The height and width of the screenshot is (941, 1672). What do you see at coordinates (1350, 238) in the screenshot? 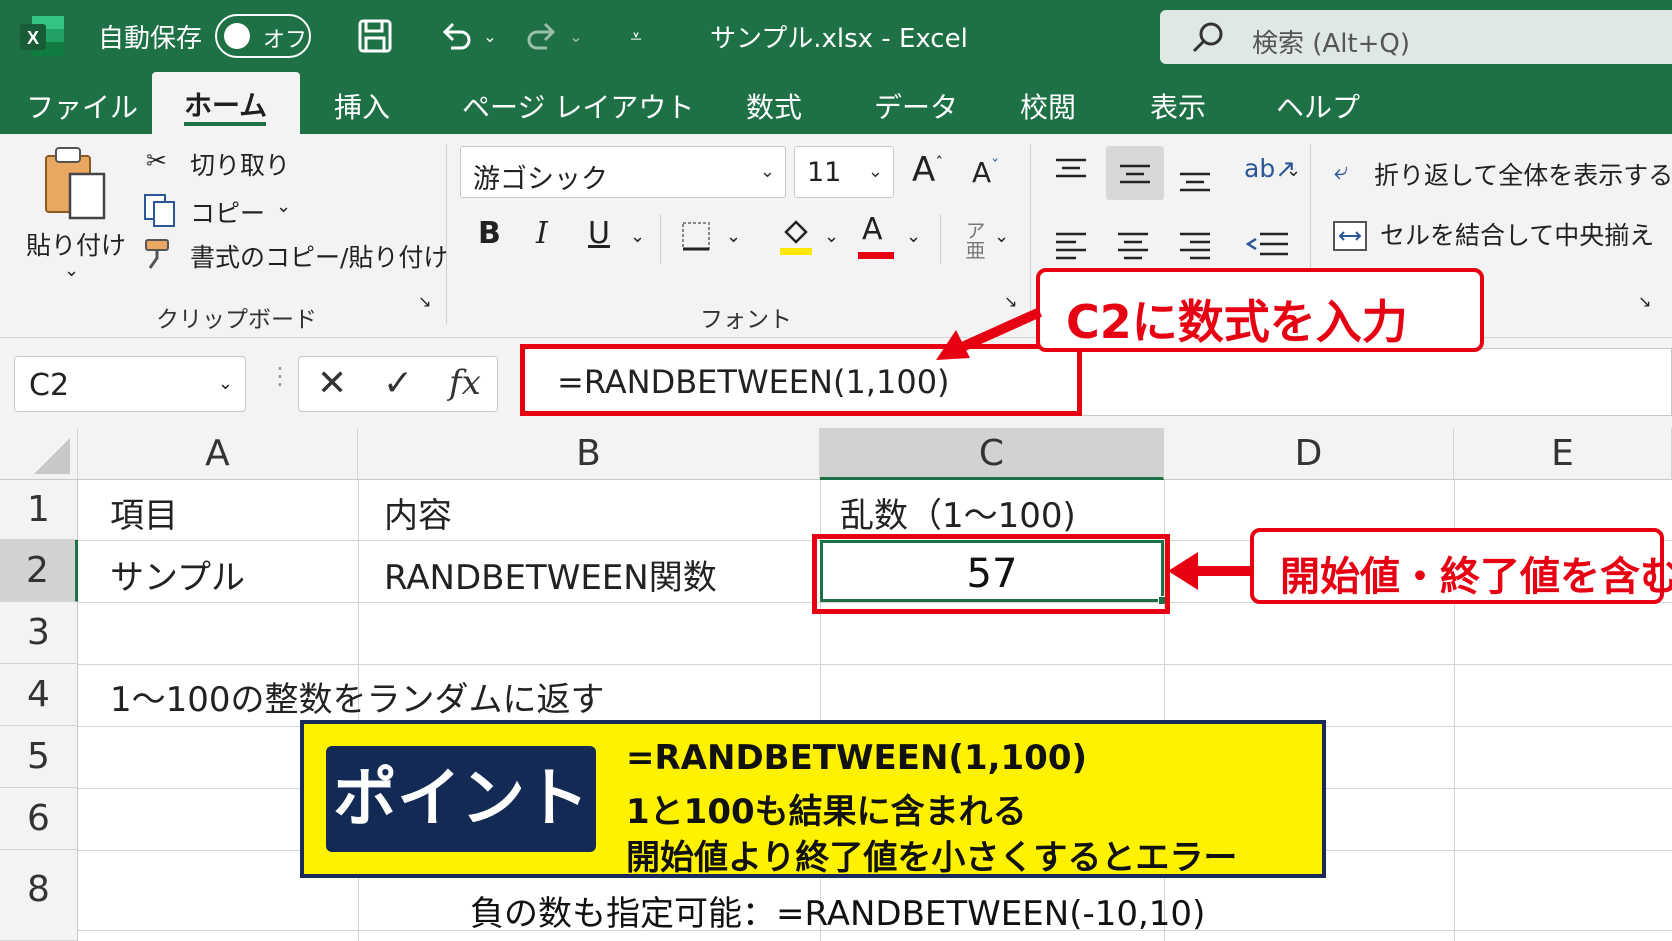
I see `merge-center-icon` at bounding box center [1350, 238].